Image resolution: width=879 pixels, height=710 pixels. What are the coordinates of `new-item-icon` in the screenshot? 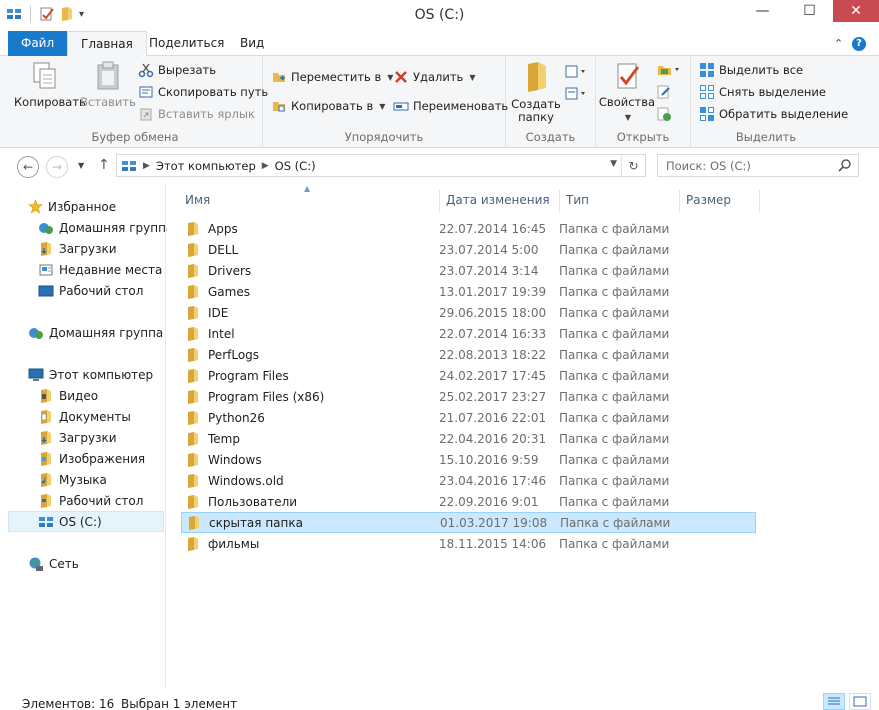 It's located at (576, 72).